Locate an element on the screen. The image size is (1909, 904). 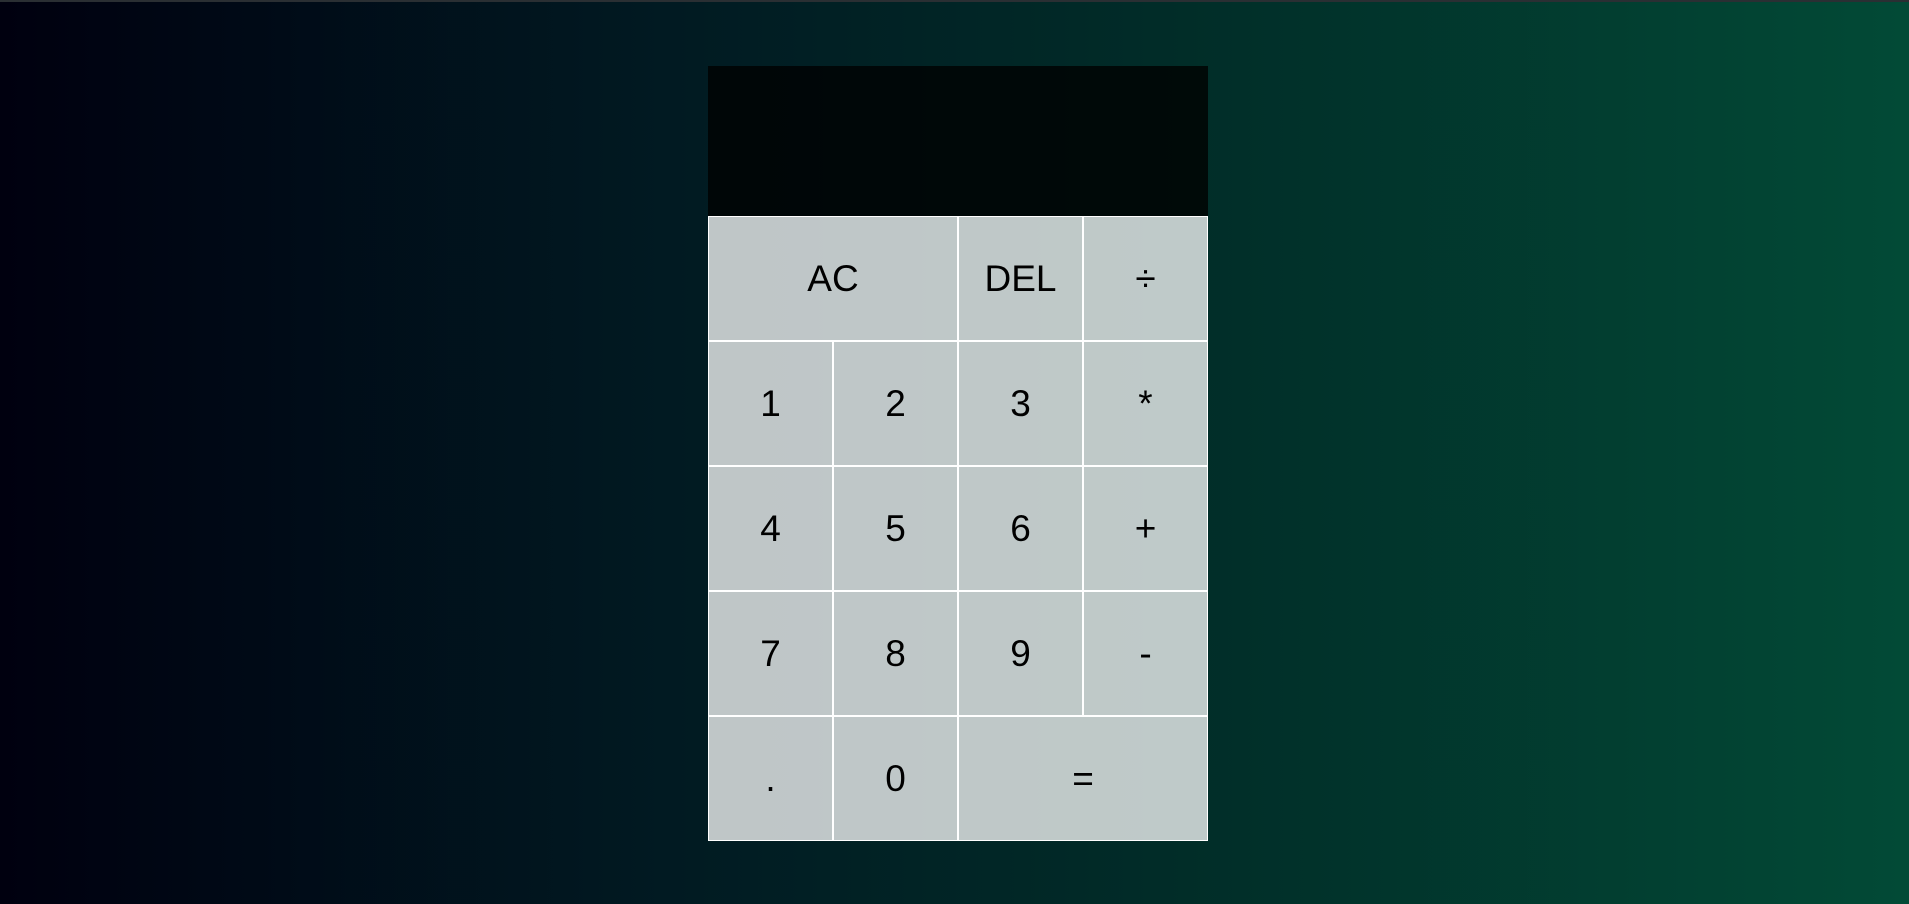
delete-button: DEL is located at coordinates (1020, 278).